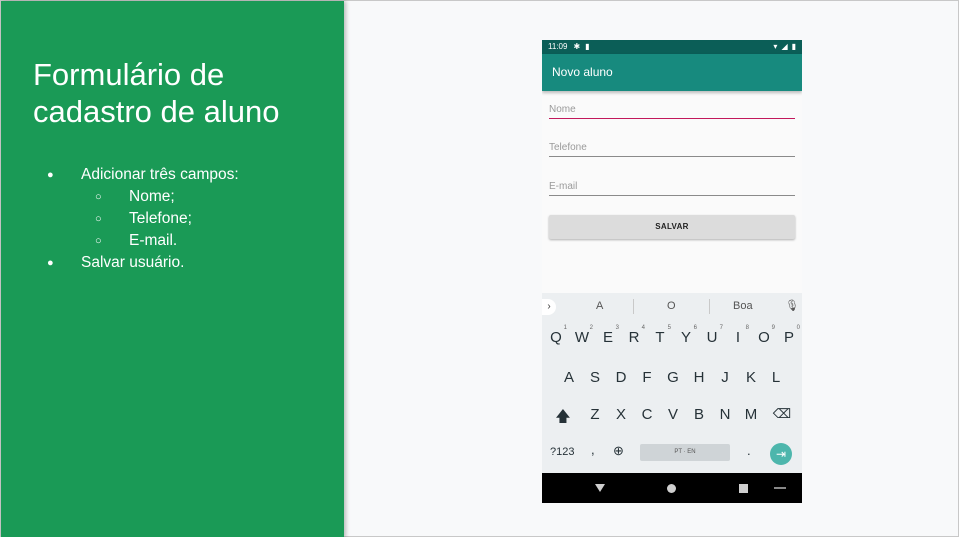 This screenshot has height=537, width=959. Describe the element at coordinates (647, 377) in the screenshot. I see `key: F` at that location.